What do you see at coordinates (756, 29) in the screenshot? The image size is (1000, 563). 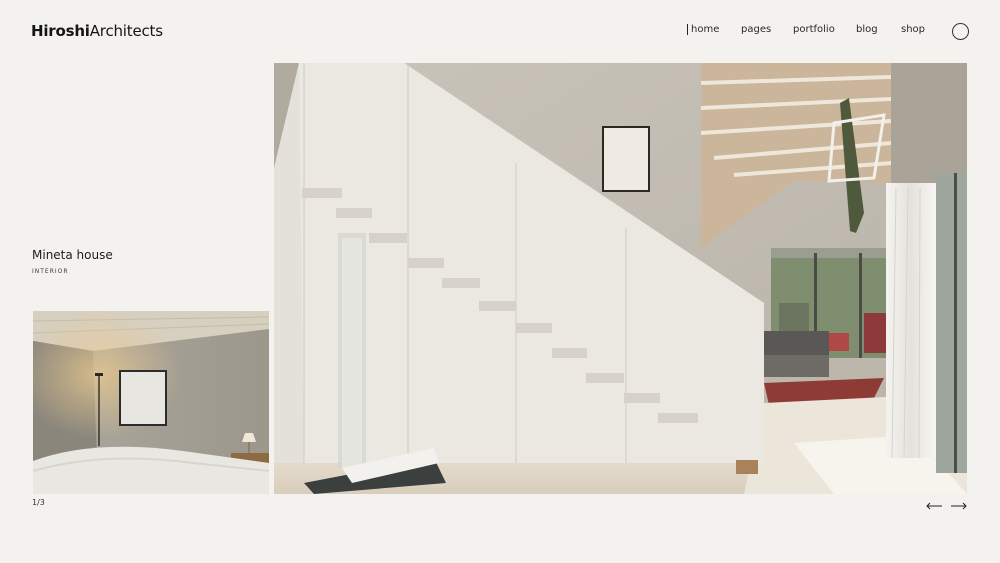 I see `nav-item-pages: pages` at bounding box center [756, 29].